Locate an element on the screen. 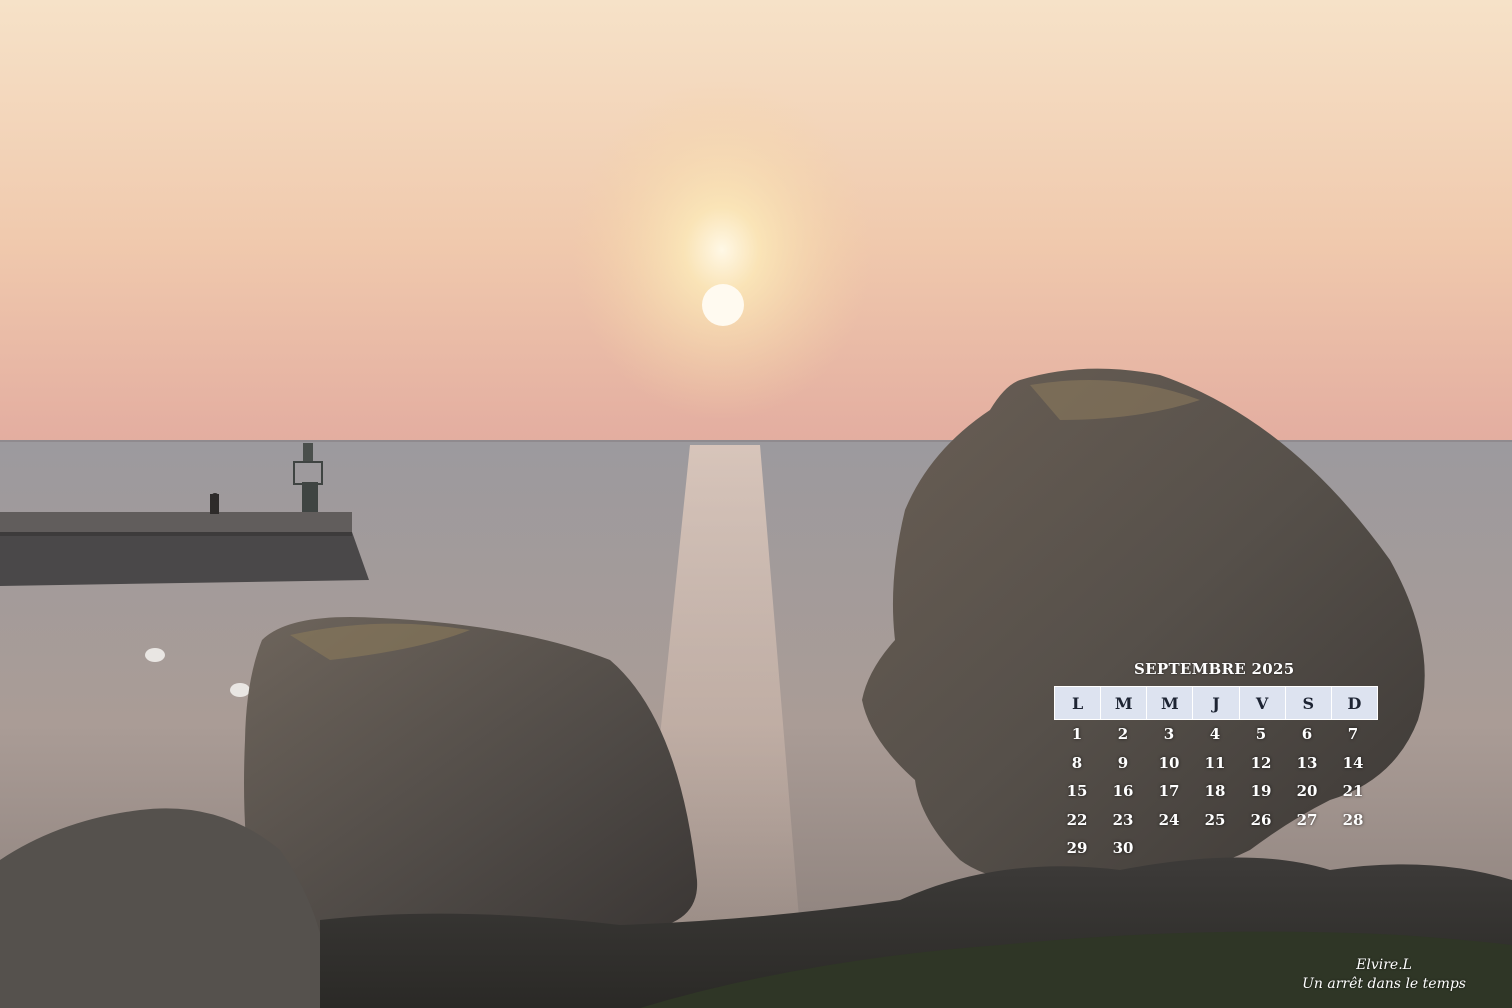 This screenshot has height=1008, width=1512. calendar-day: 12 is located at coordinates (1261, 762).